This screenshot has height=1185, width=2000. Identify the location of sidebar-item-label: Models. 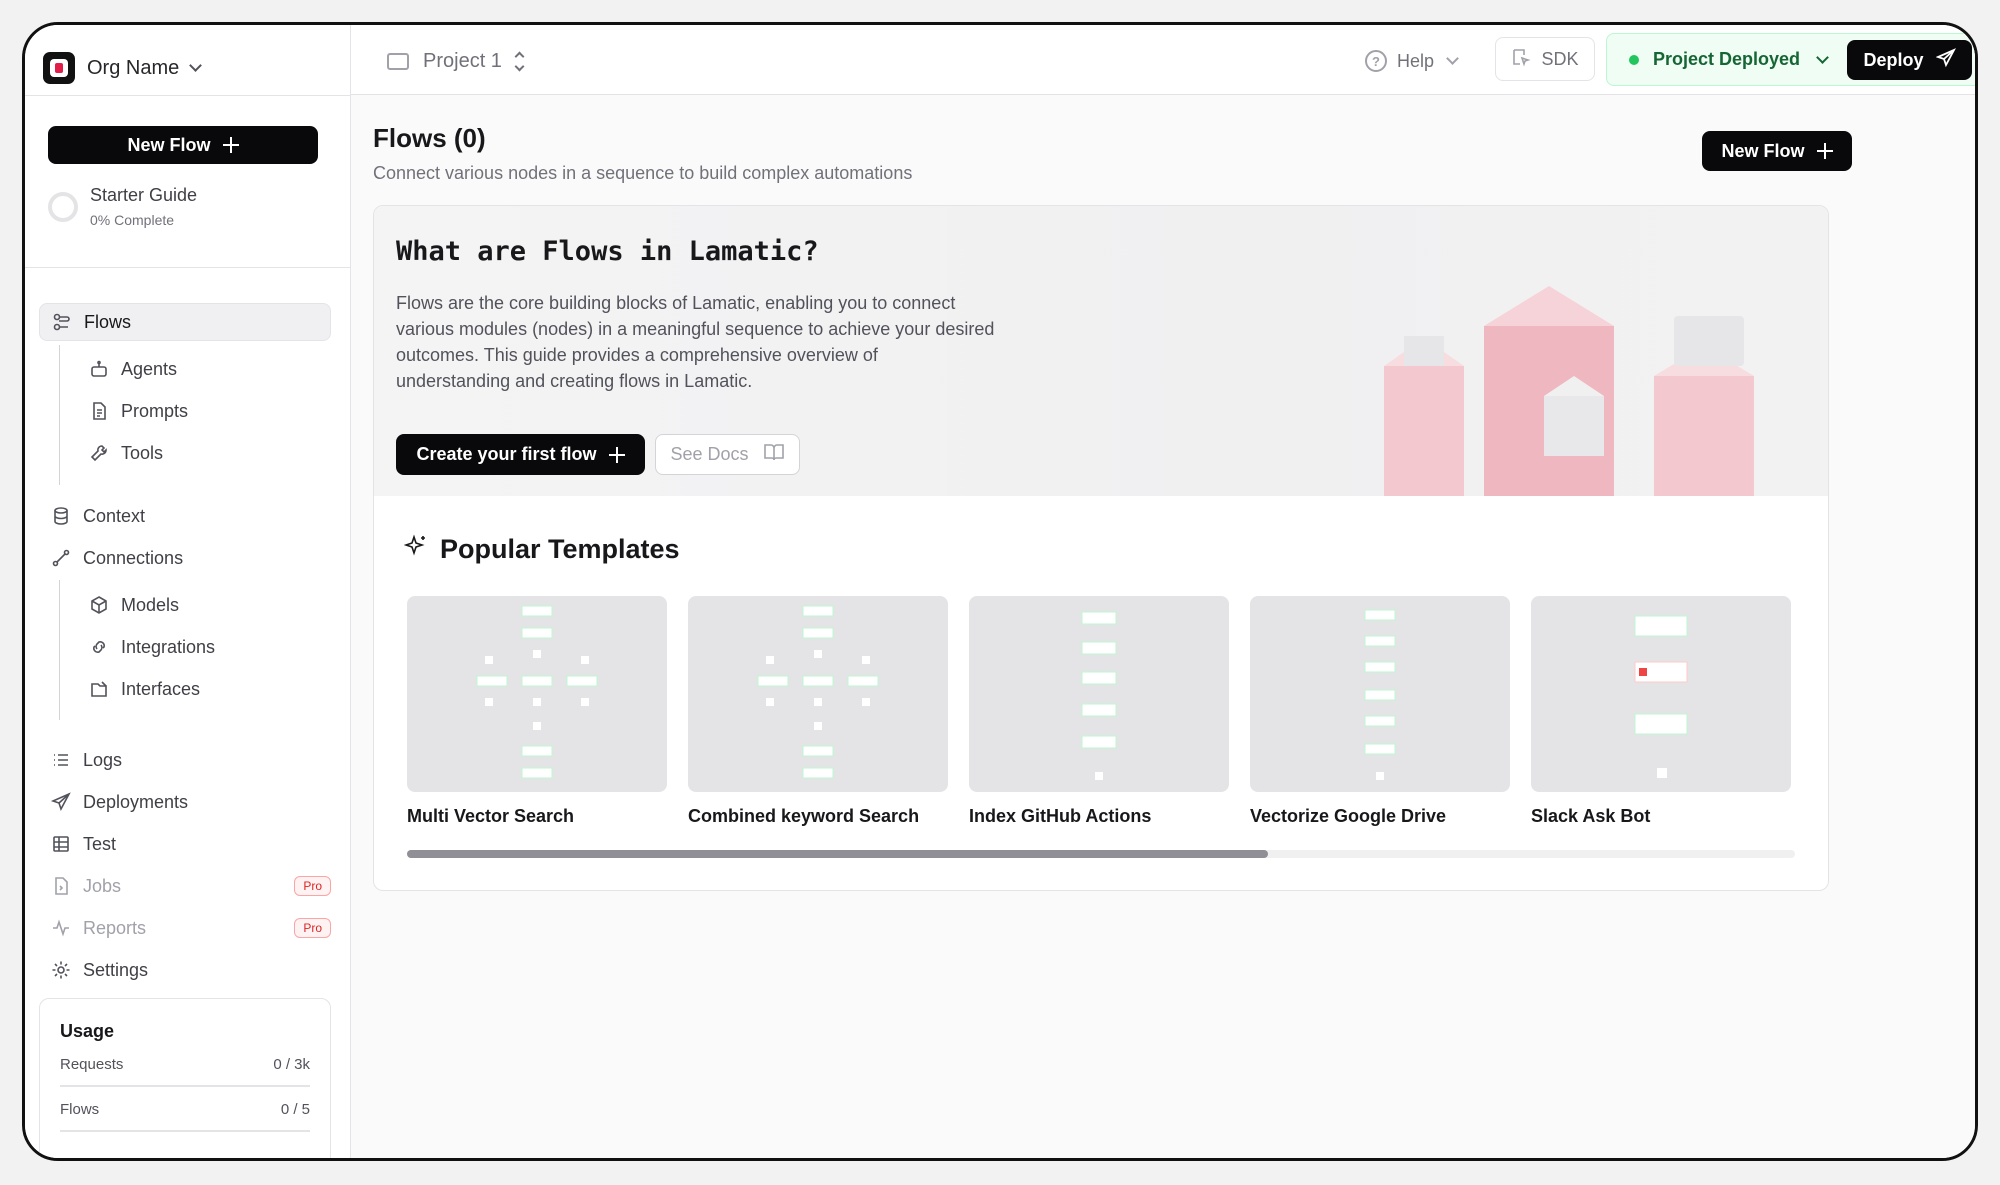
(150, 604).